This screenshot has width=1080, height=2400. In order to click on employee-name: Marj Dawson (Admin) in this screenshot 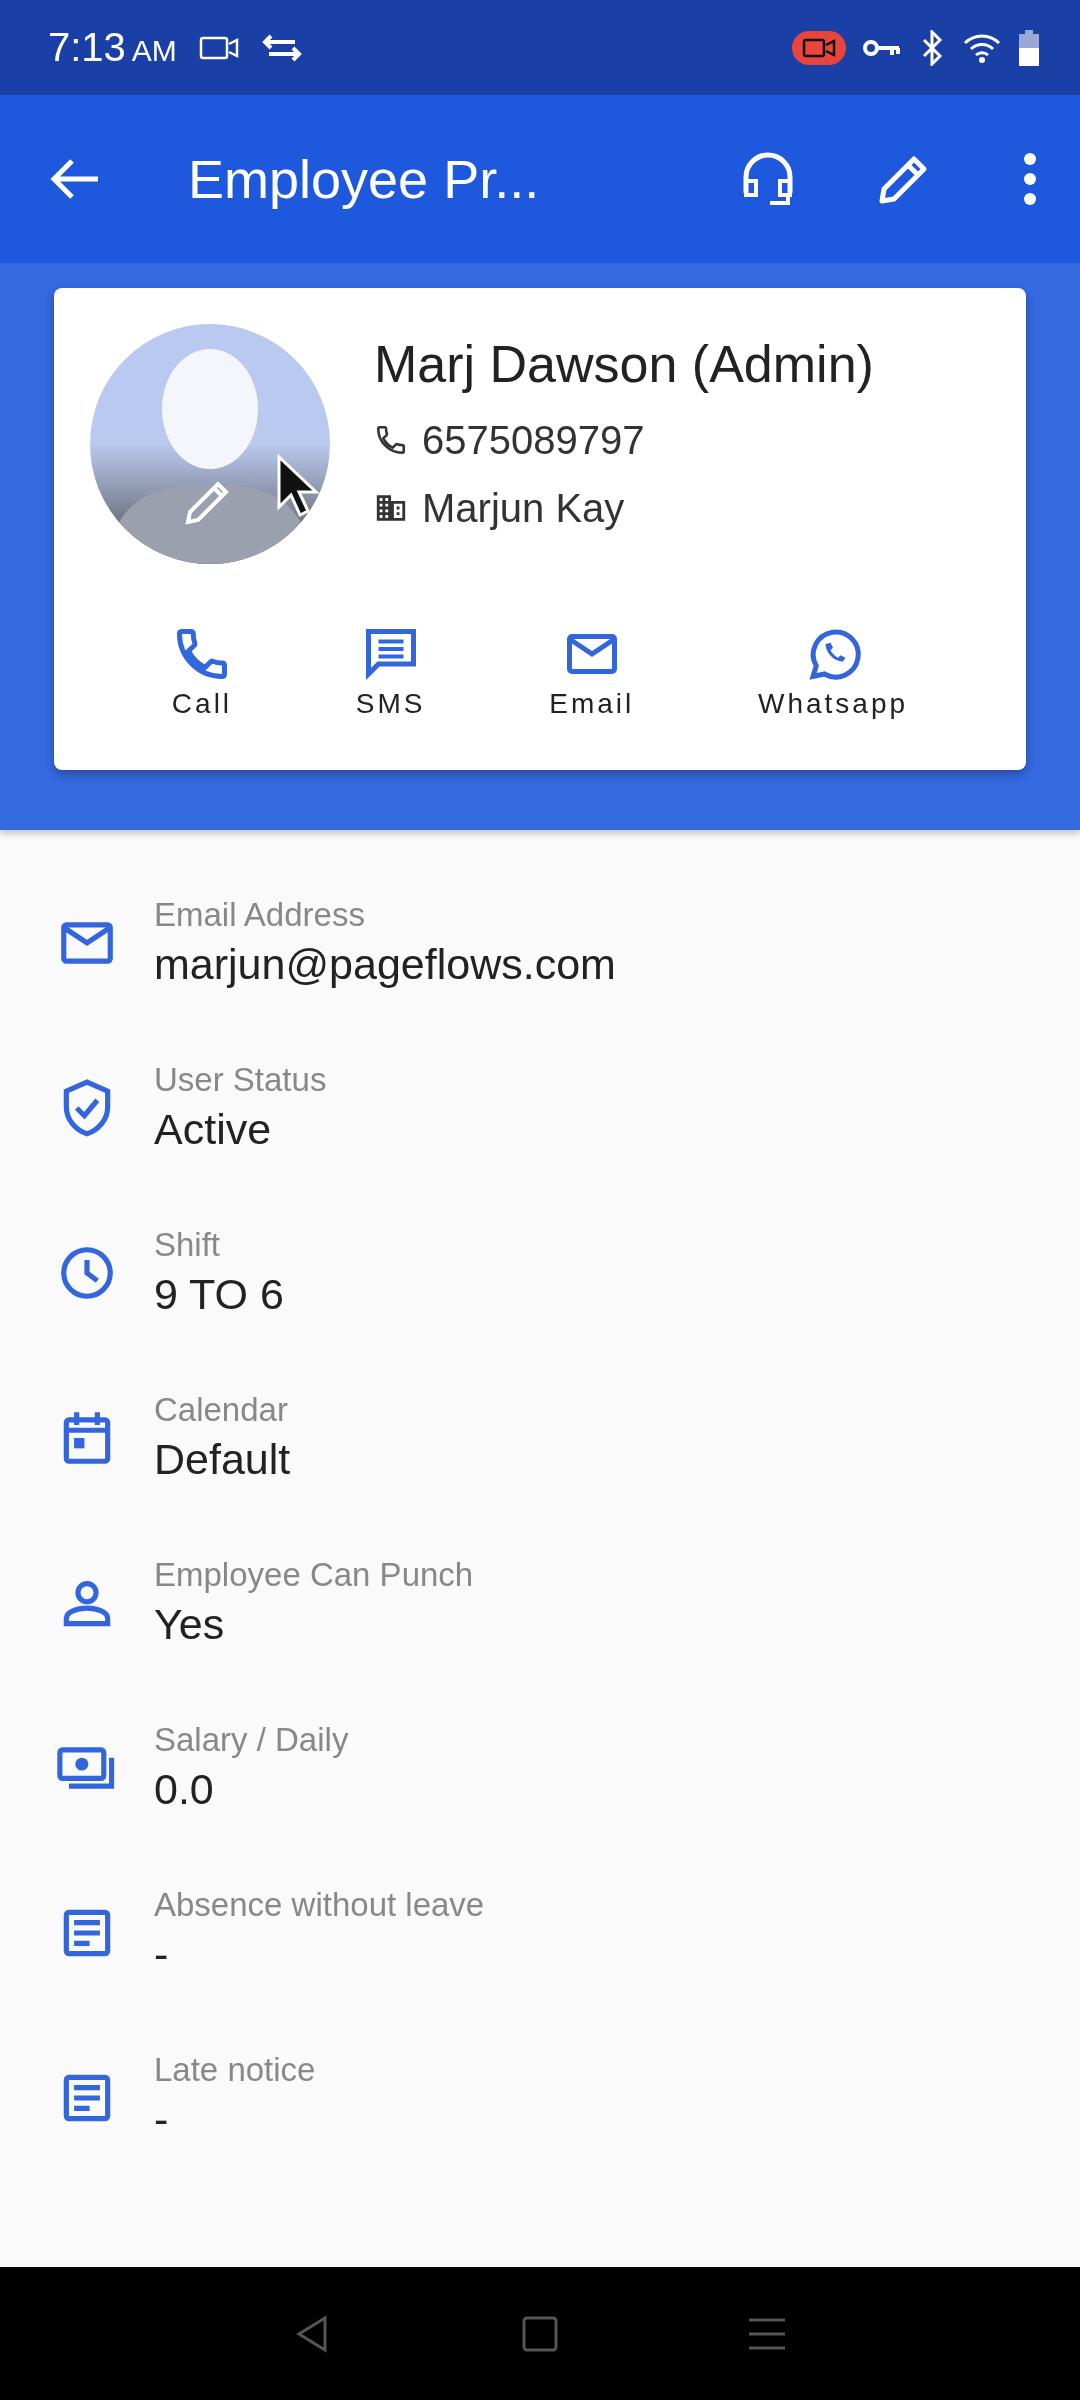, I will do `click(624, 364)`.